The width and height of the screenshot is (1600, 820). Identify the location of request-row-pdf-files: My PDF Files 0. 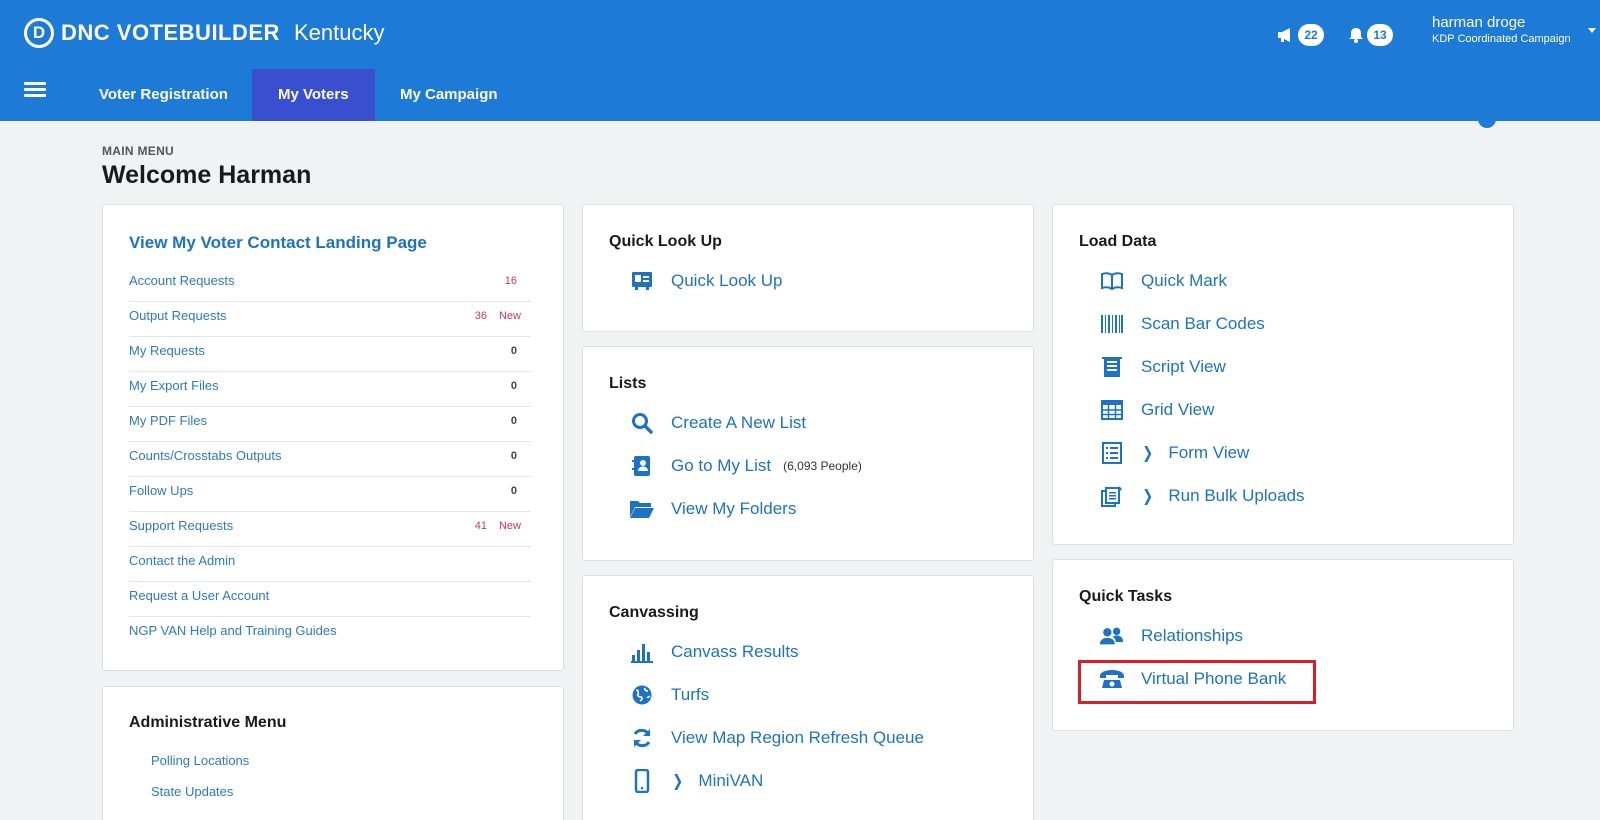
(330, 424).